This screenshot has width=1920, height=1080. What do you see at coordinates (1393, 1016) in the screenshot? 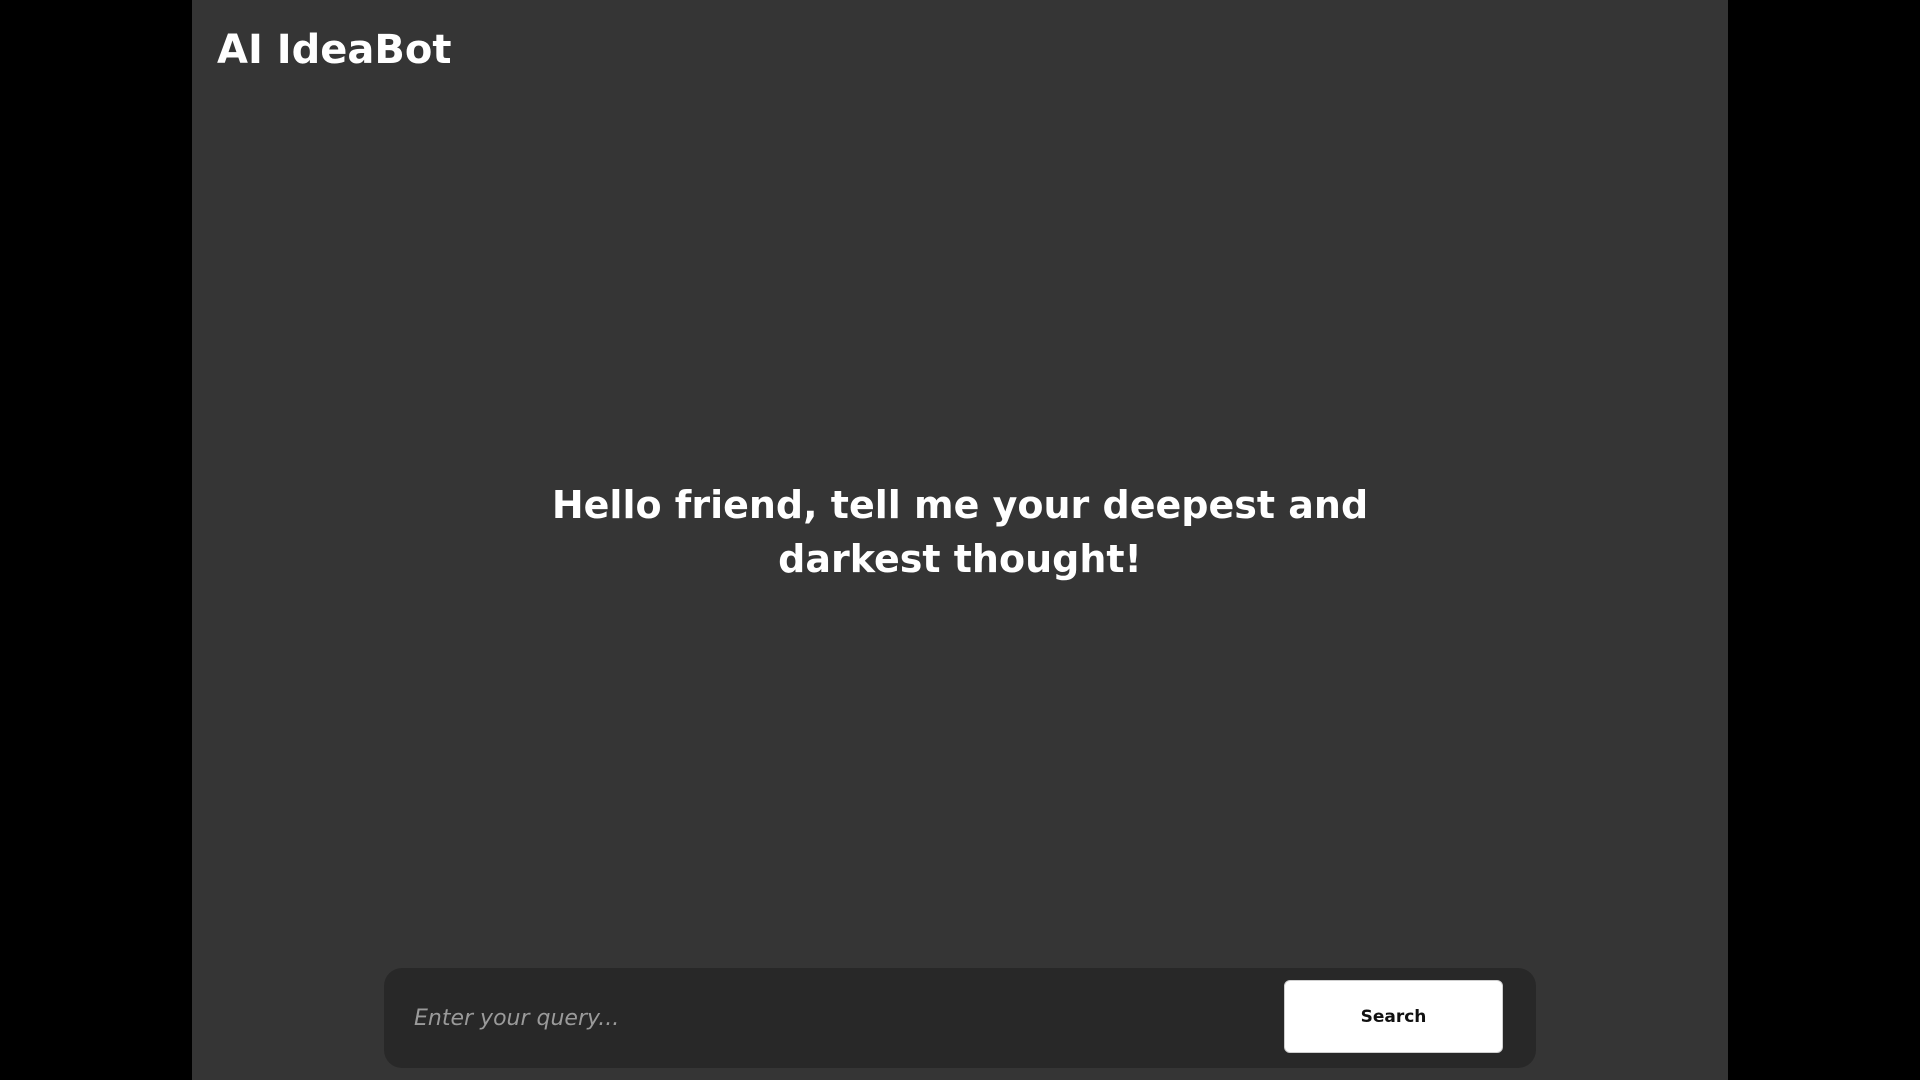
I see `search-button: Search` at bounding box center [1393, 1016].